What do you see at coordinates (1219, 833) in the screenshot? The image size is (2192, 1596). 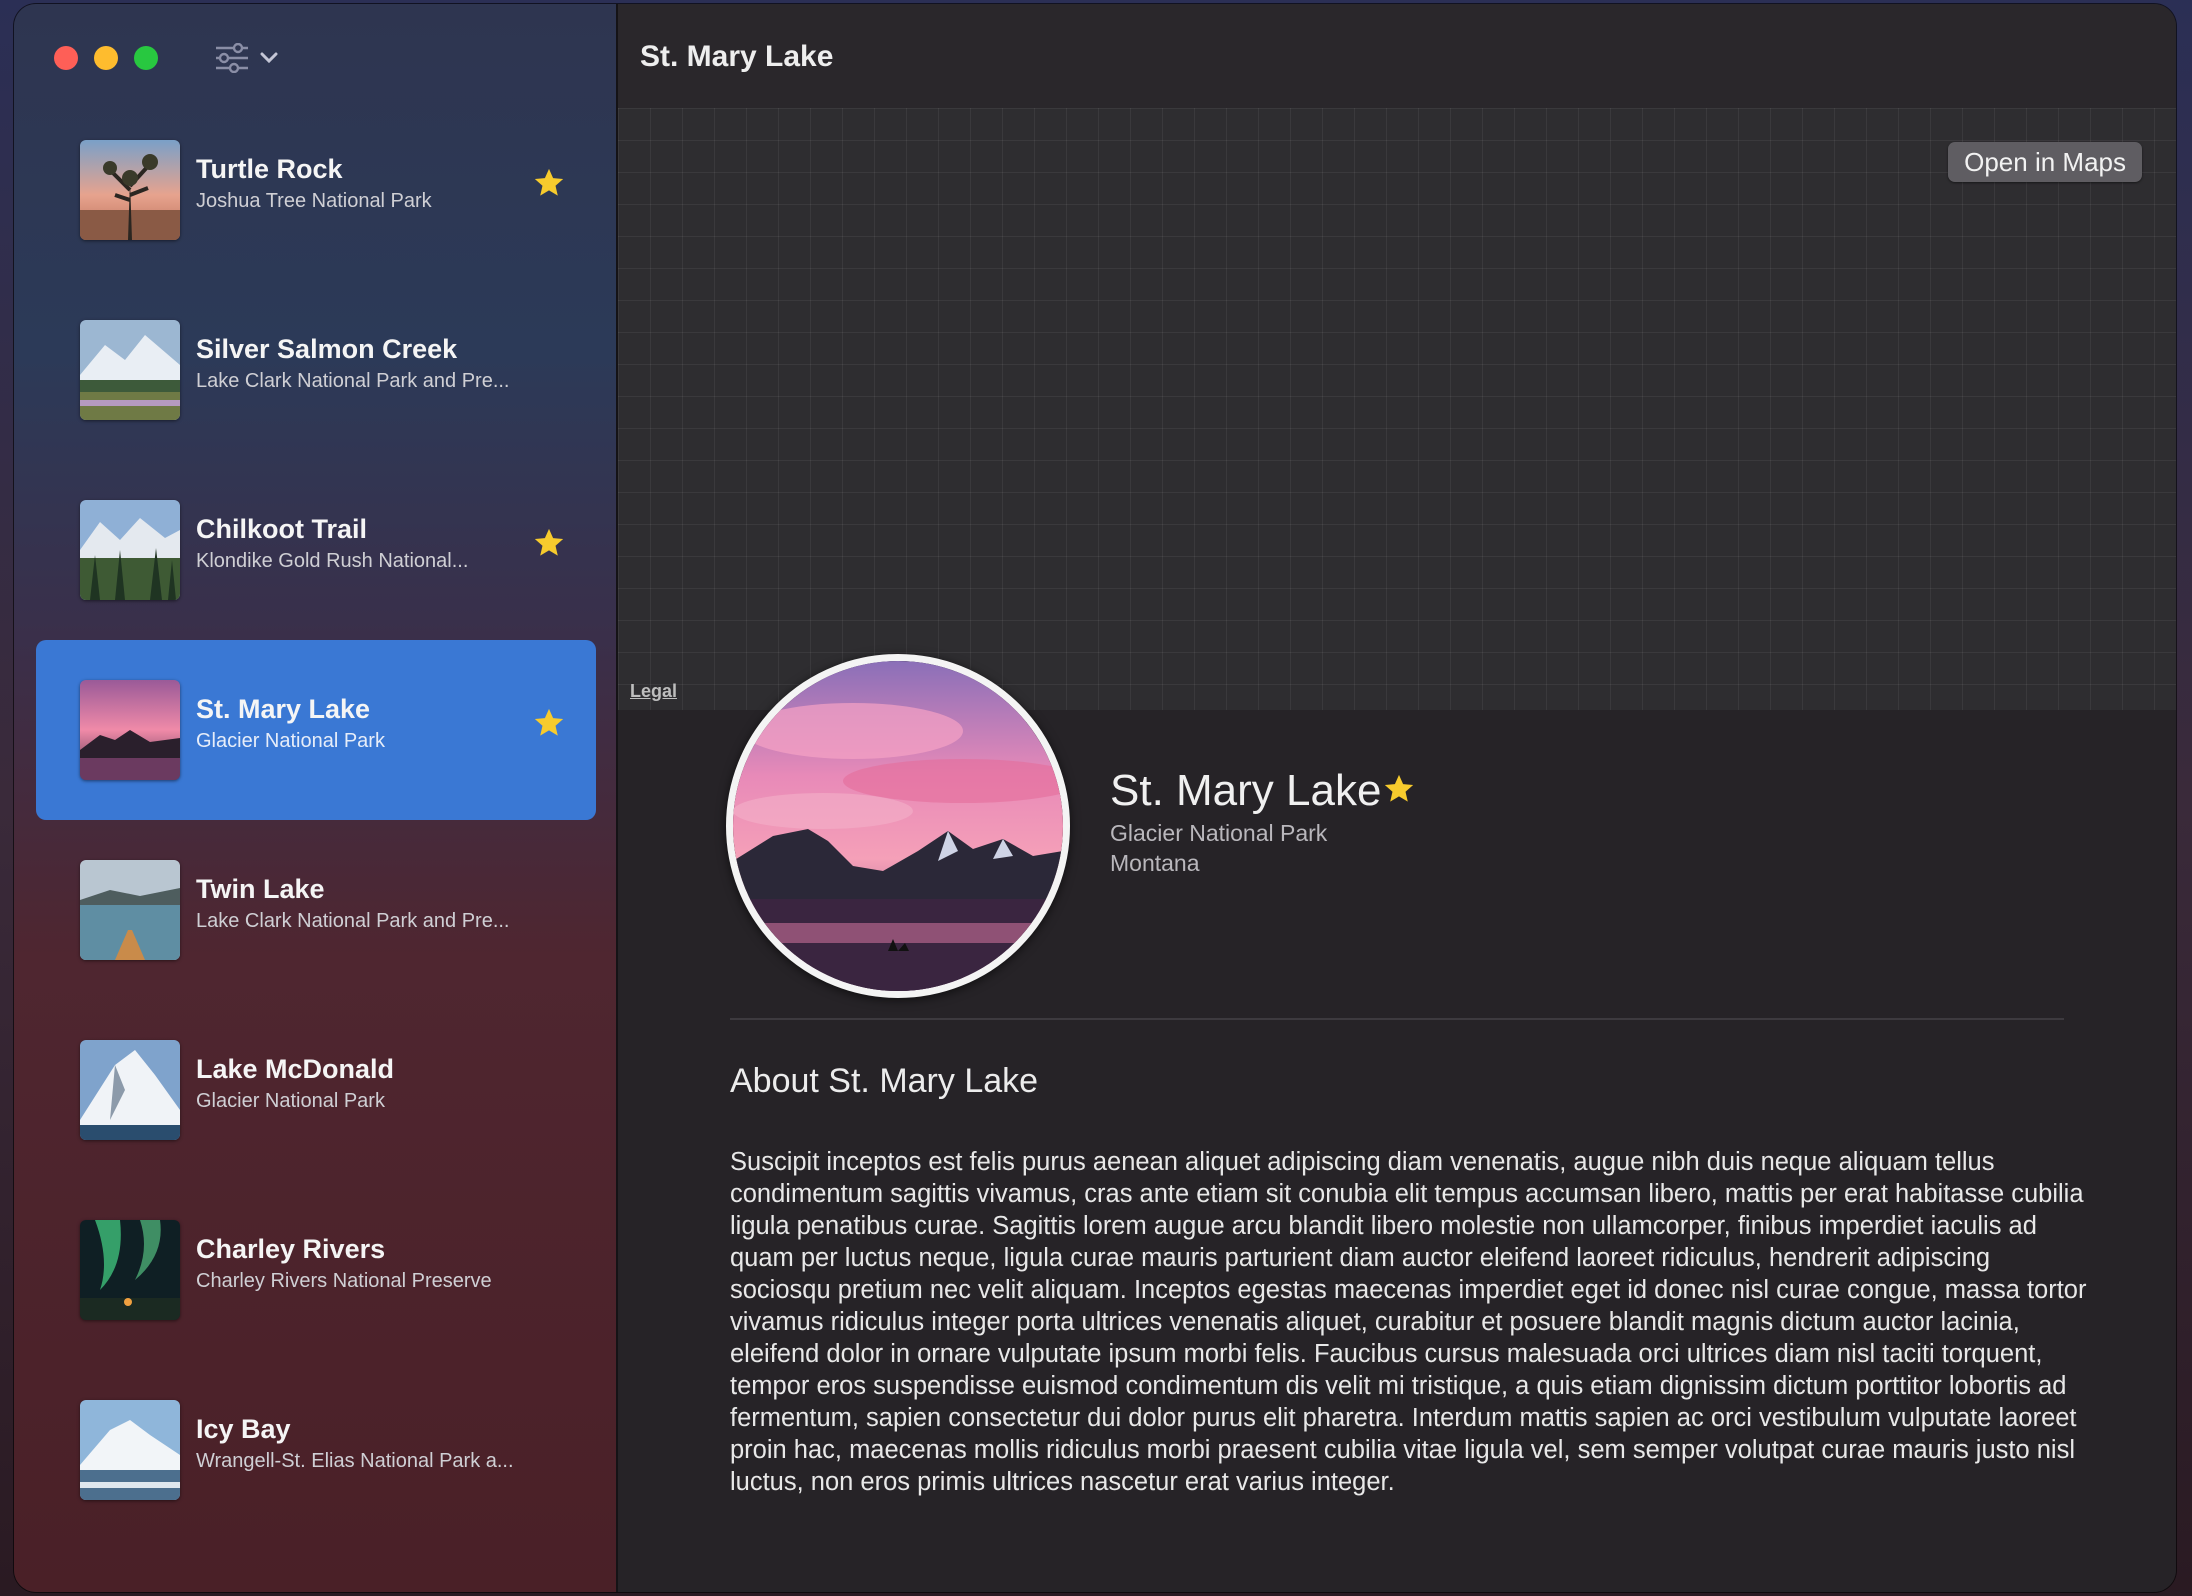 I see `detail-park: Glacier National Park` at bounding box center [1219, 833].